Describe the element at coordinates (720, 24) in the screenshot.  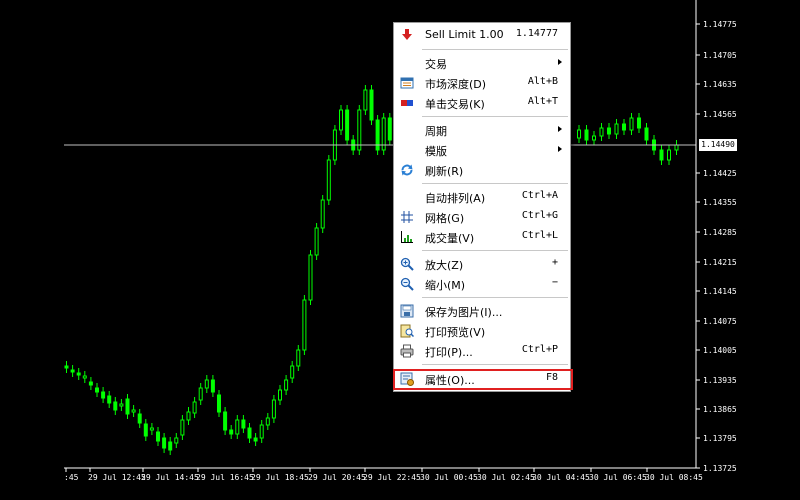
I see `price-tick-label: 1.14775` at that location.